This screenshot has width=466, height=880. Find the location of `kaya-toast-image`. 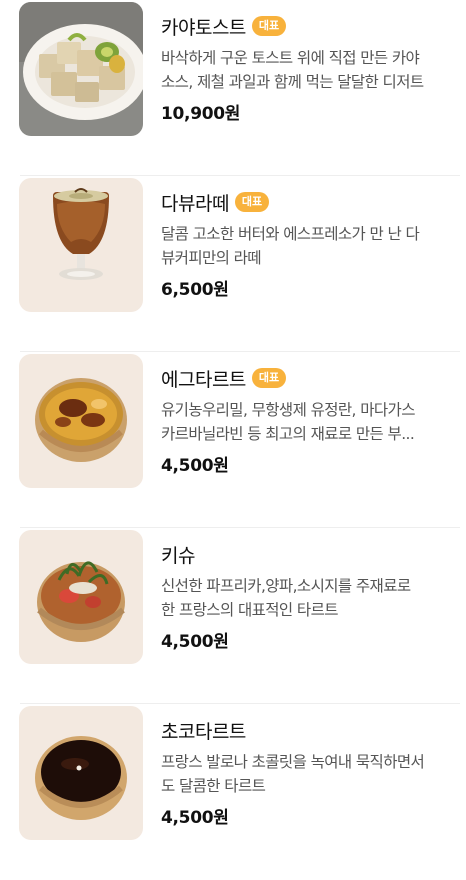

kaya-toast-image is located at coordinates (81, 69).